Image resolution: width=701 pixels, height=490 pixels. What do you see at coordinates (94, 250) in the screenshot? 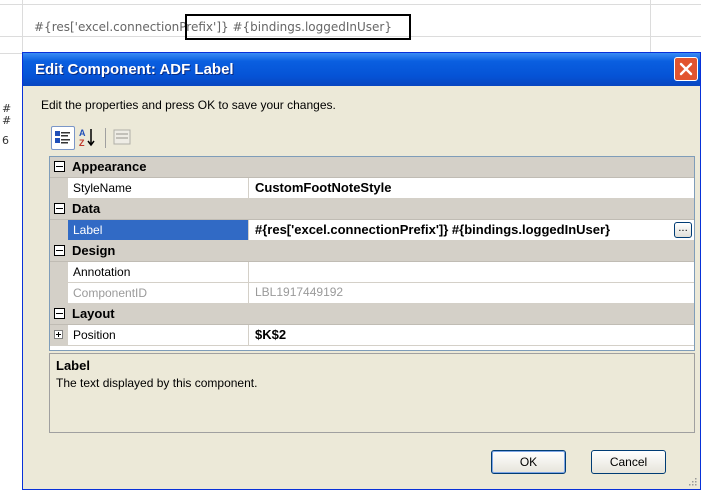
I see `category-label: Design` at bounding box center [94, 250].